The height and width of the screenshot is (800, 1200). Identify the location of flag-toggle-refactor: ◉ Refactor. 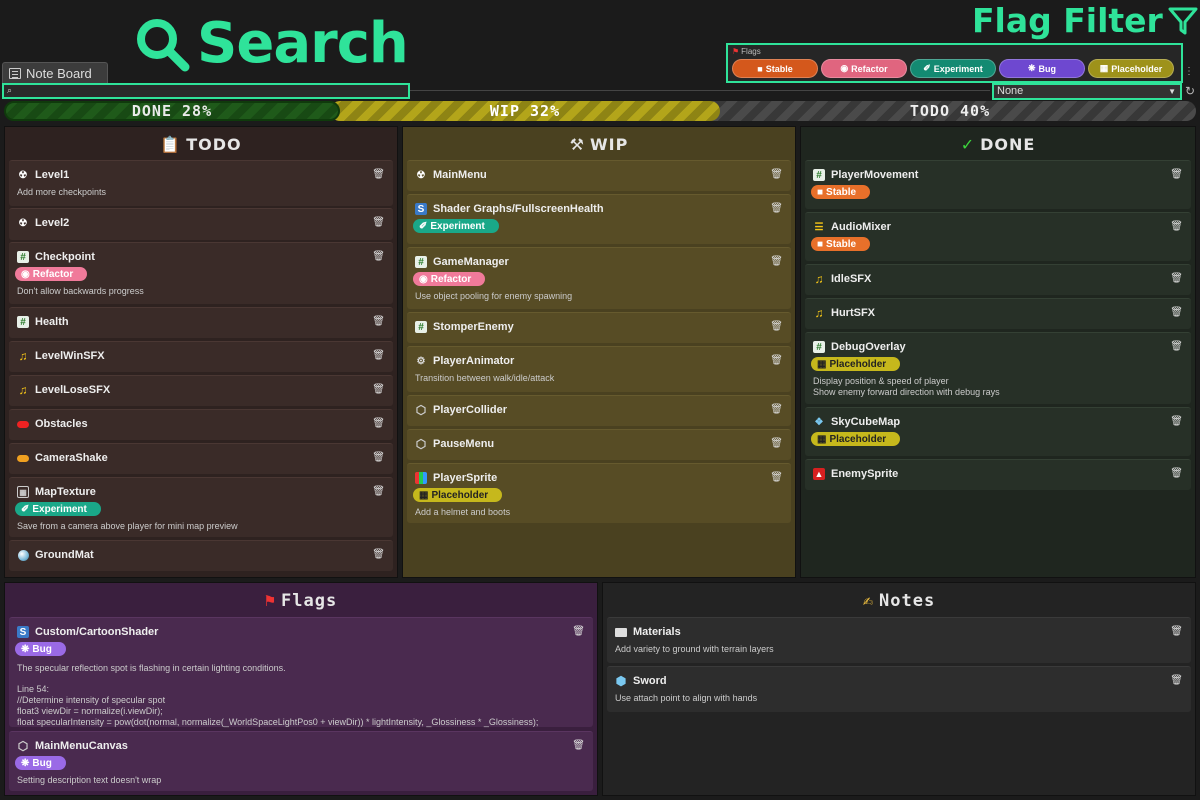
(864, 68).